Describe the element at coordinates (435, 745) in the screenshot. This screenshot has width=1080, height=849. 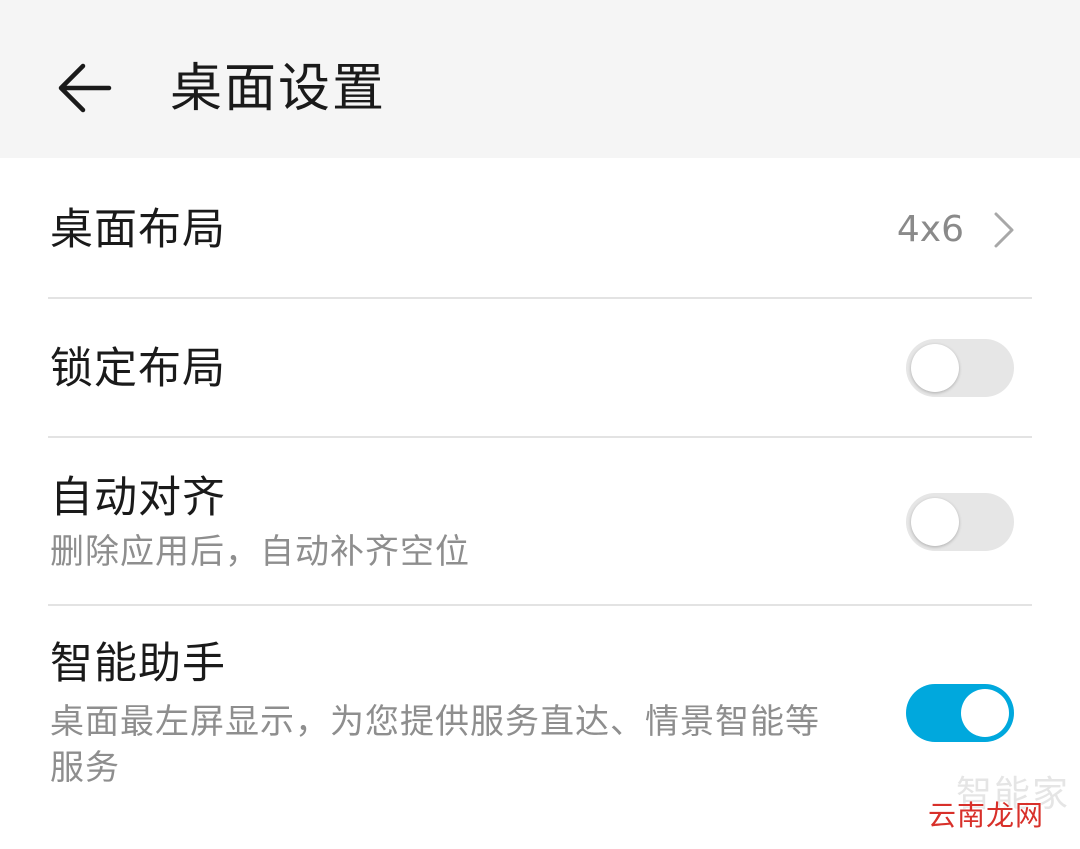
I see `setting-subtitle: 桌面最左屏显示，为您提供服务直达、情景智能等服务` at that location.